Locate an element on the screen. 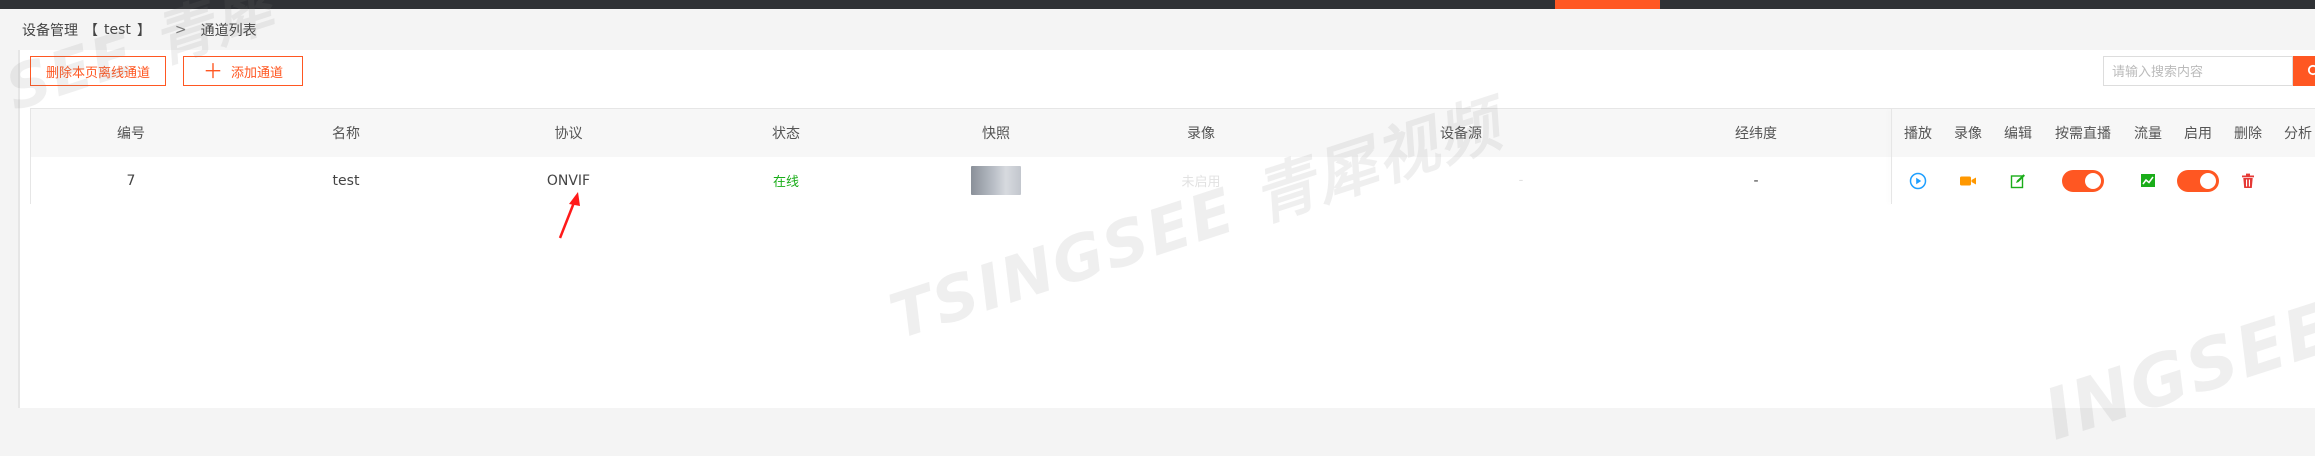  cell-snapshot is located at coordinates (996, 180).